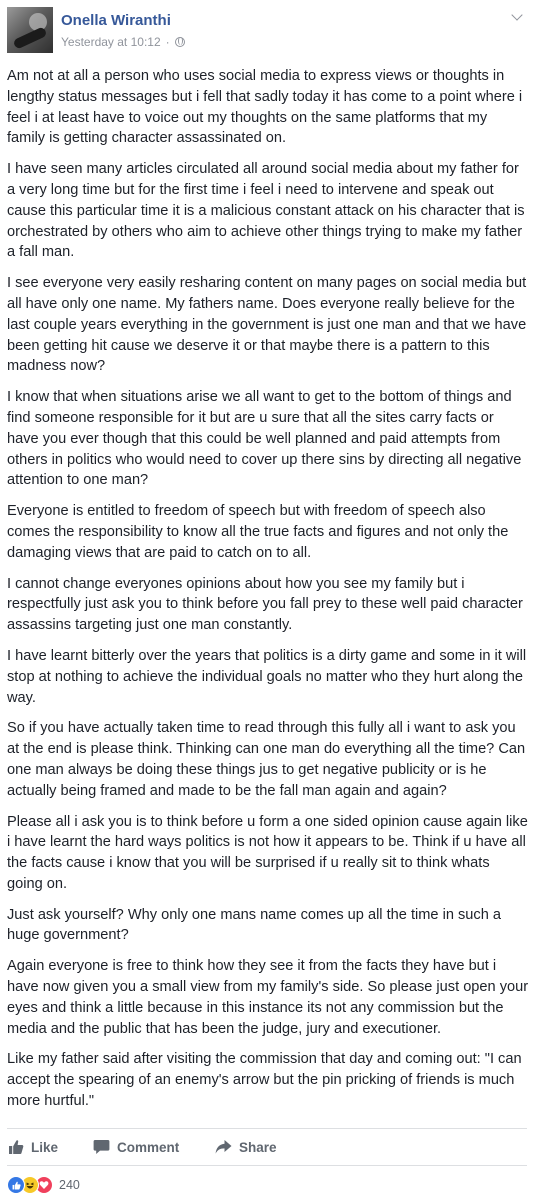 This screenshot has height=1202, width=534. What do you see at coordinates (16, 1185) in the screenshot?
I see `like-reaction-icon` at bounding box center [16, 1185].